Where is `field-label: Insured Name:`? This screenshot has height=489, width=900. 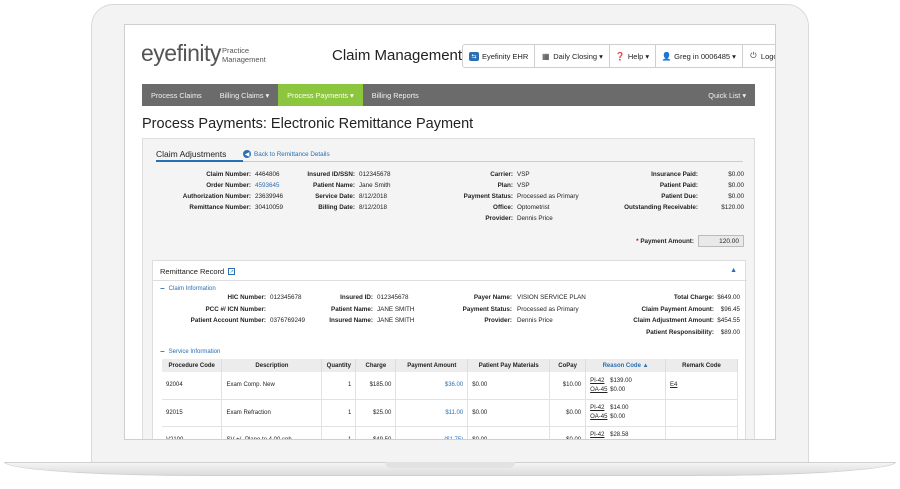 field-label: Insured Name: is located at coordinates (351, 320).